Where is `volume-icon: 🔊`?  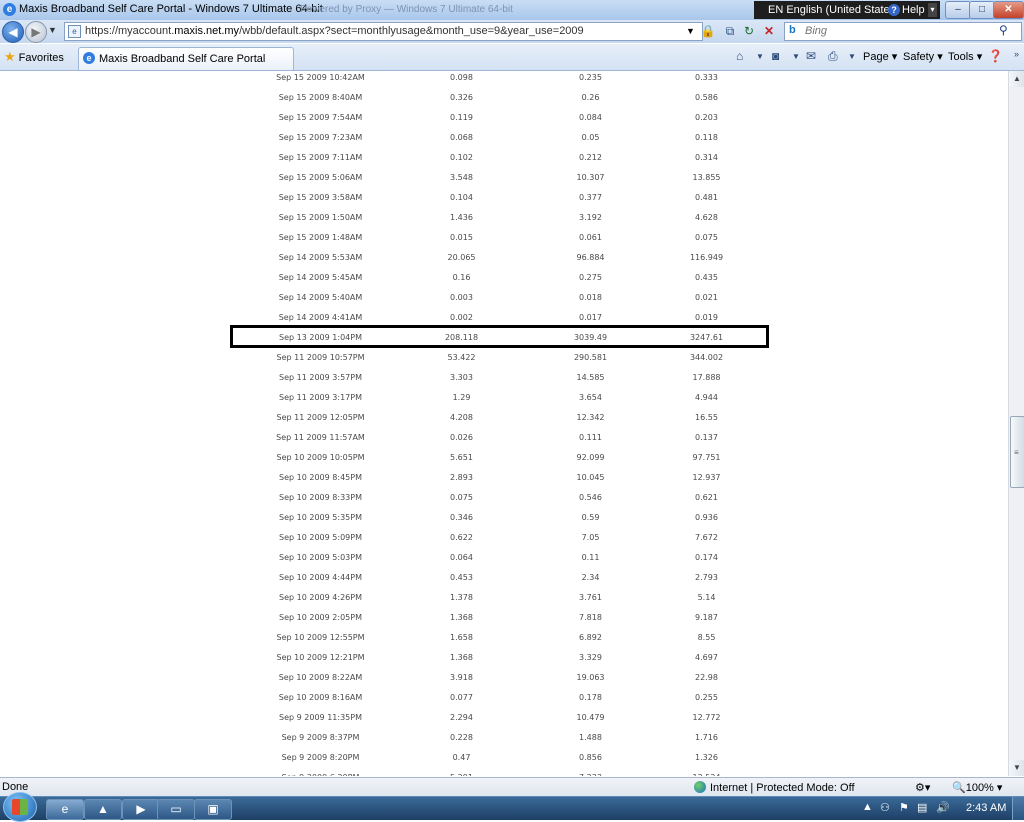
volume-icon: 🔊 is located at coordinates (943, 807).